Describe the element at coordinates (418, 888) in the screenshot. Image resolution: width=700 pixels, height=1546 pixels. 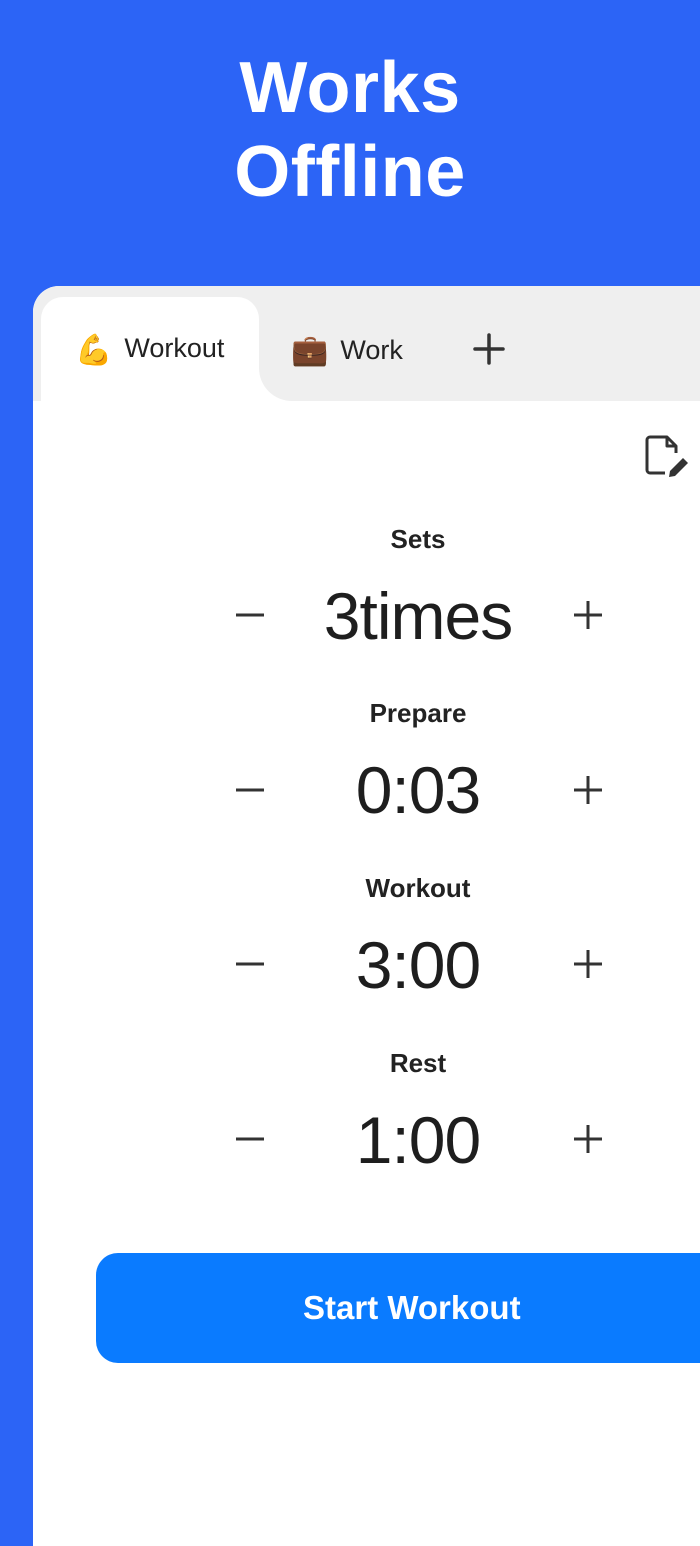
I see `workout-label: Workout` at that location.